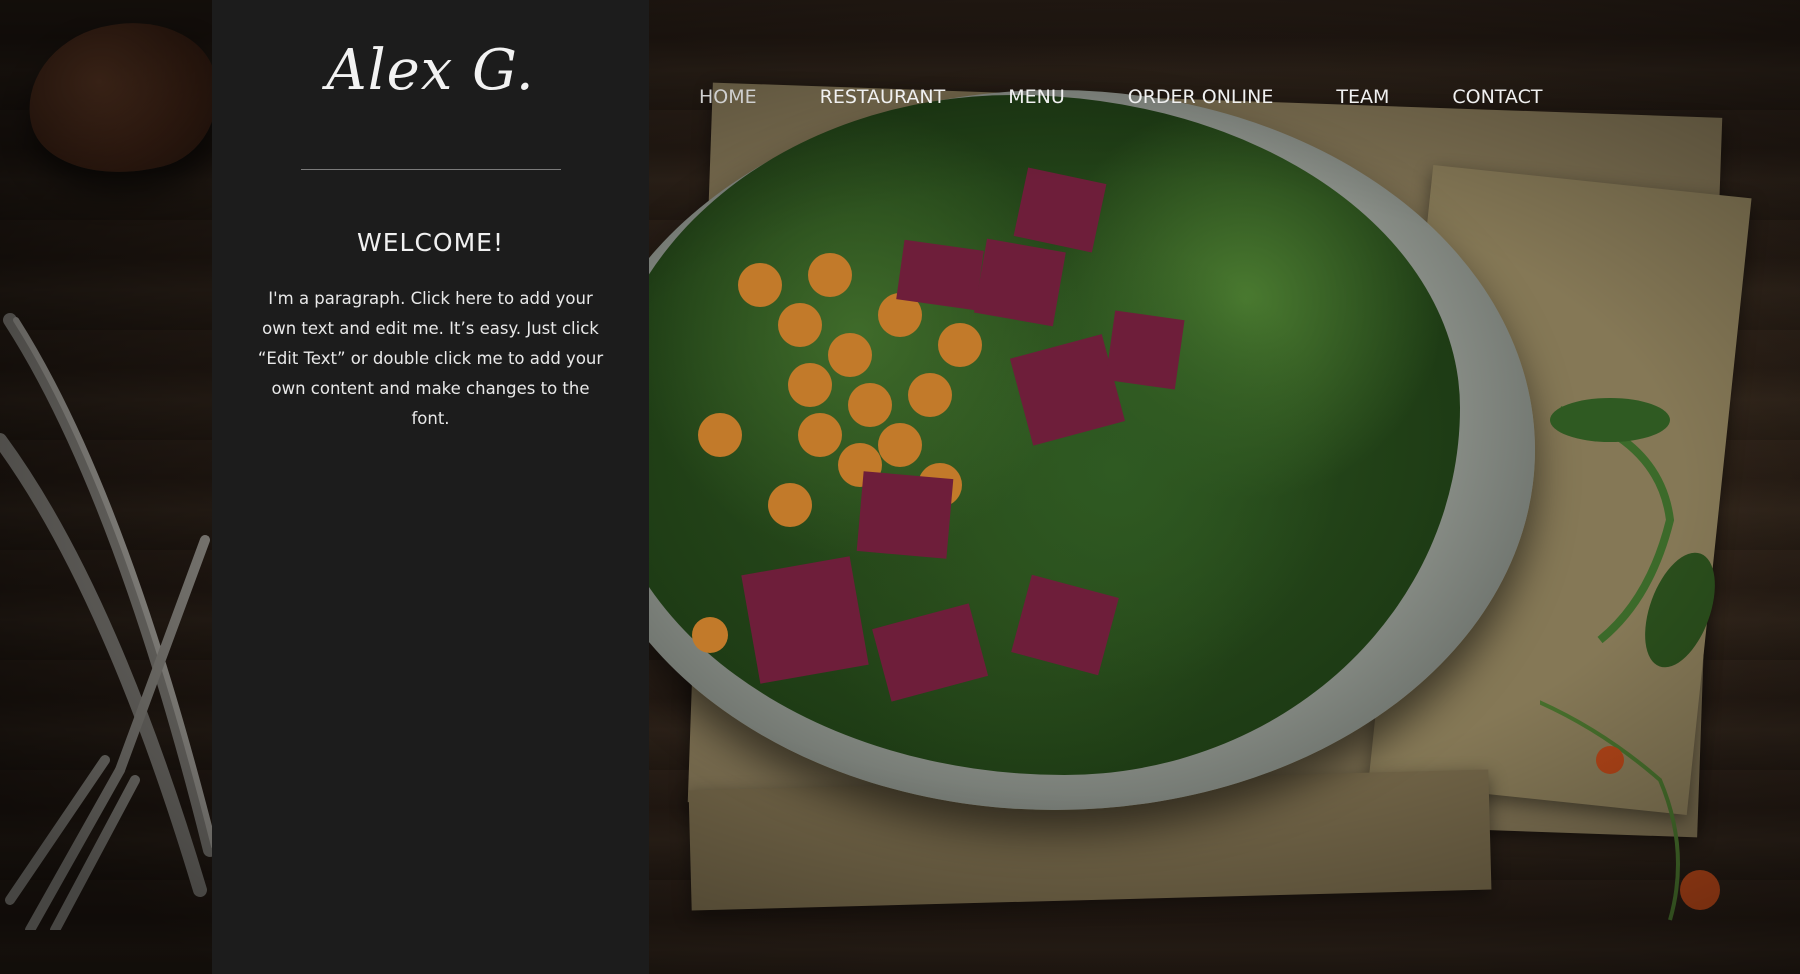 The height and width of the screenshot is (974, 1800). Describe the element at coordinates (728, 97) in the screenshot. I see `nav-item-home: HOME` at that location.